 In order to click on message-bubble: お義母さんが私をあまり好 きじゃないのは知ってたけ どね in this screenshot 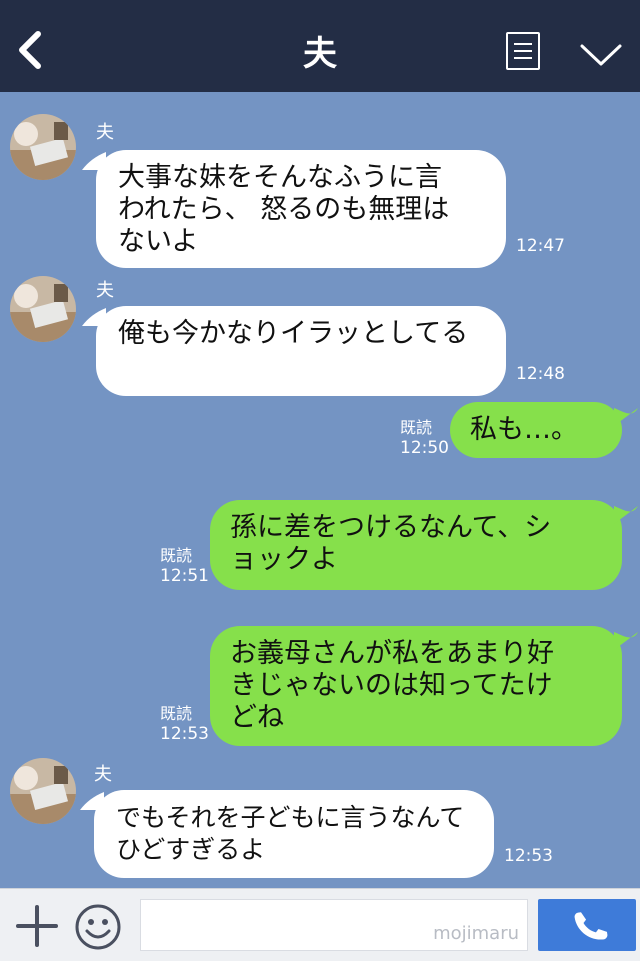, I will do `click(416, 686)`.